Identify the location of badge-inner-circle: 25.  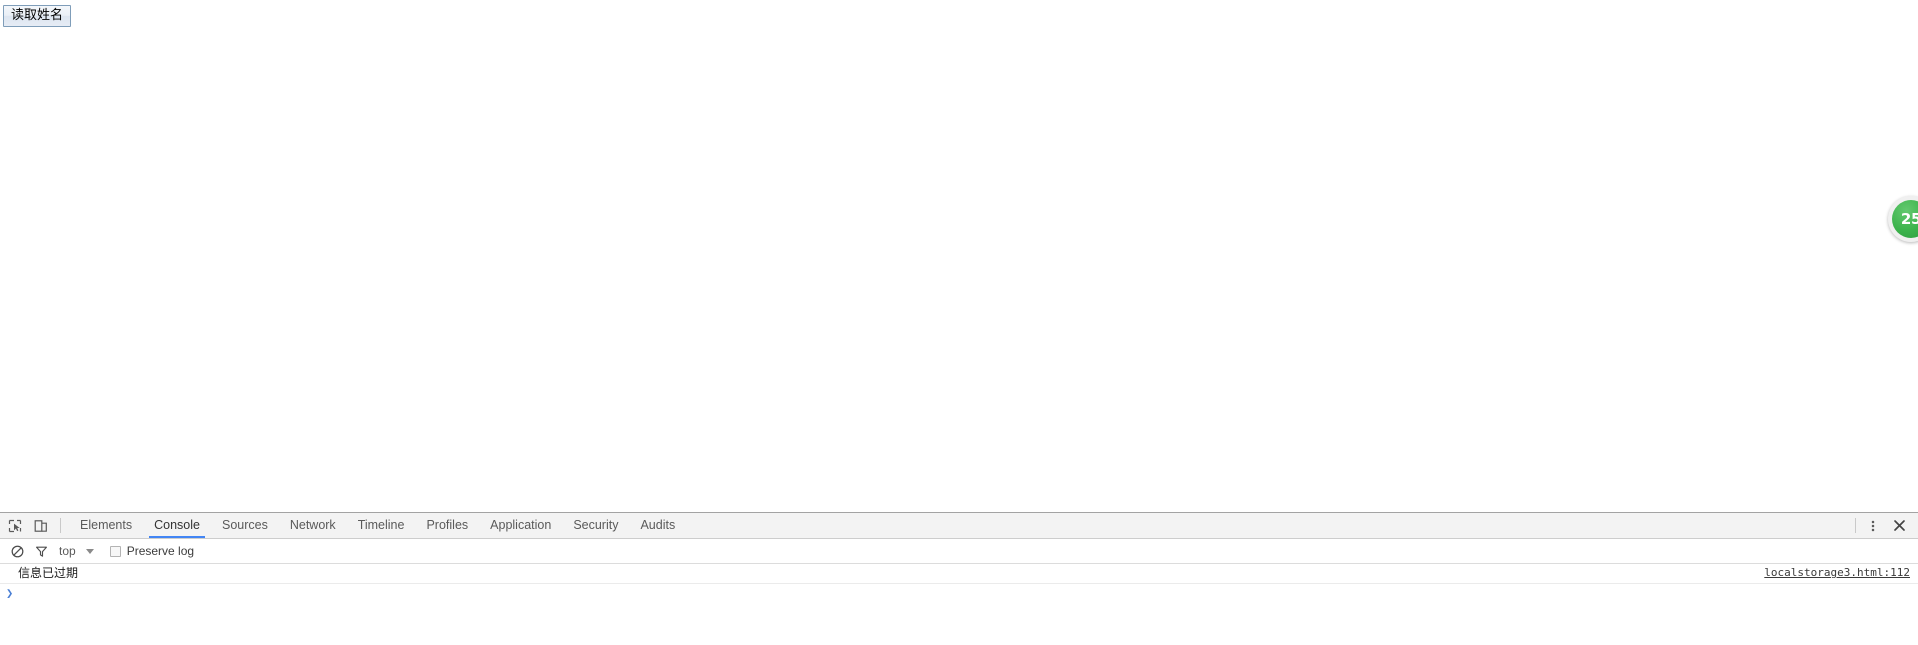
(1905, 219).